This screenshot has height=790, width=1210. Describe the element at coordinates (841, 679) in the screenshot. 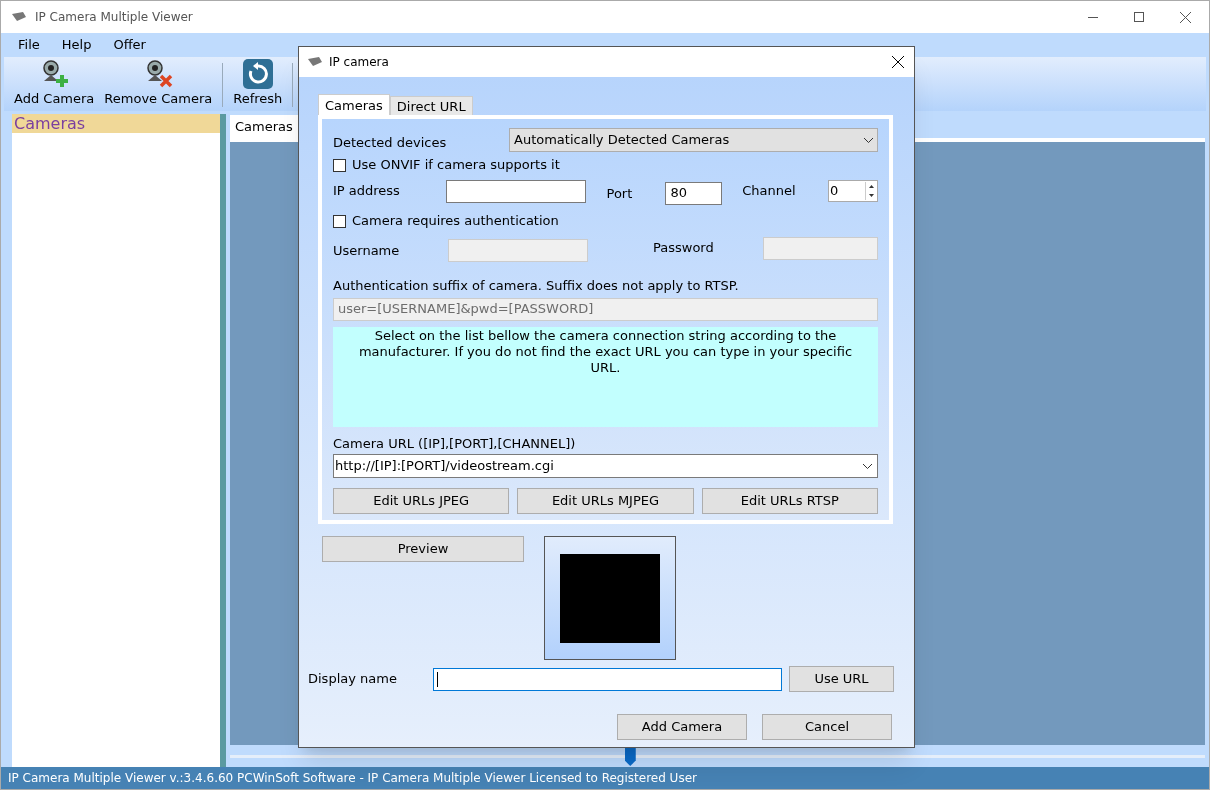

I see `button: Use URL` at that location.